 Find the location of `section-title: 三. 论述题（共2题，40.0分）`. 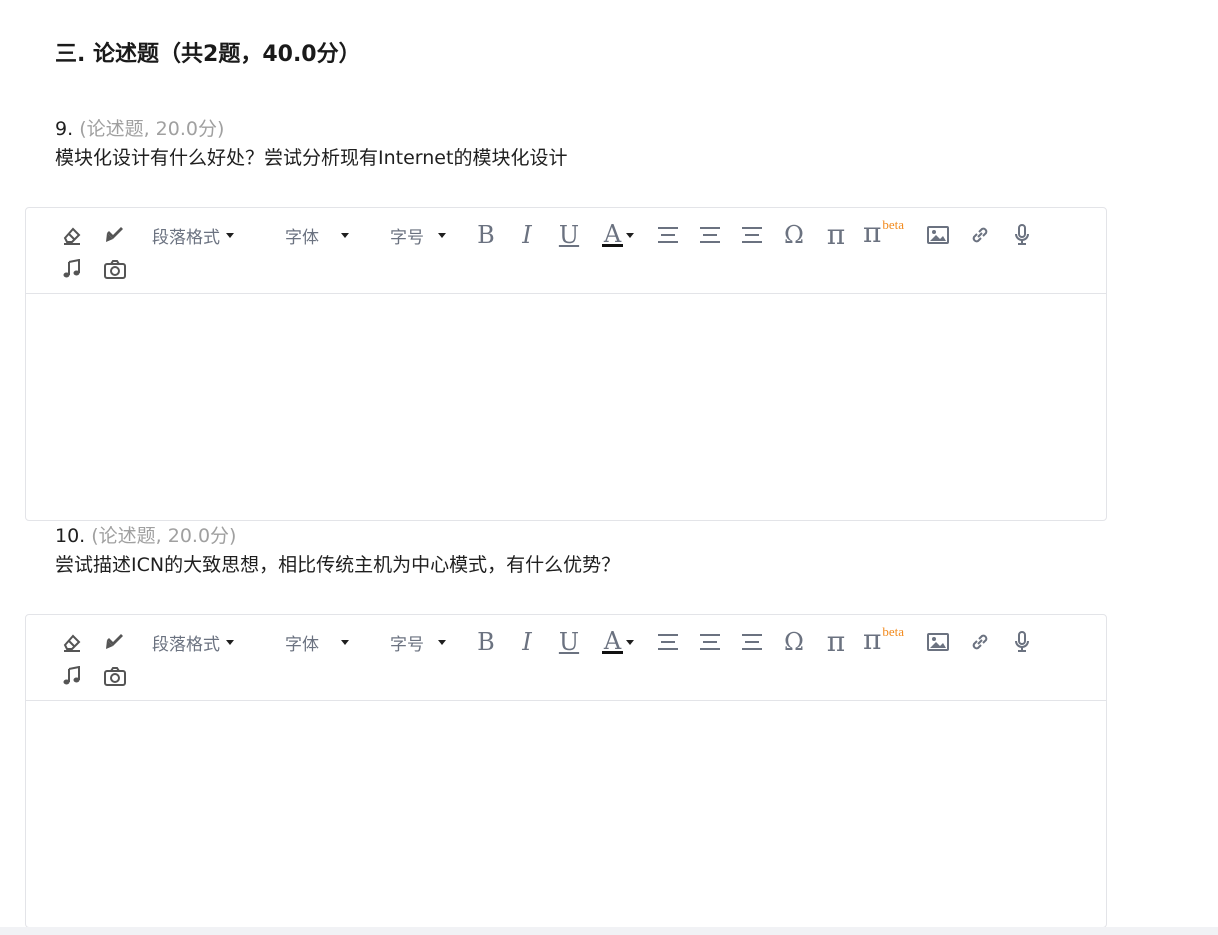

section-title: 三. 论述题（共2题，40.0分） is located at coordinates (208, 54).